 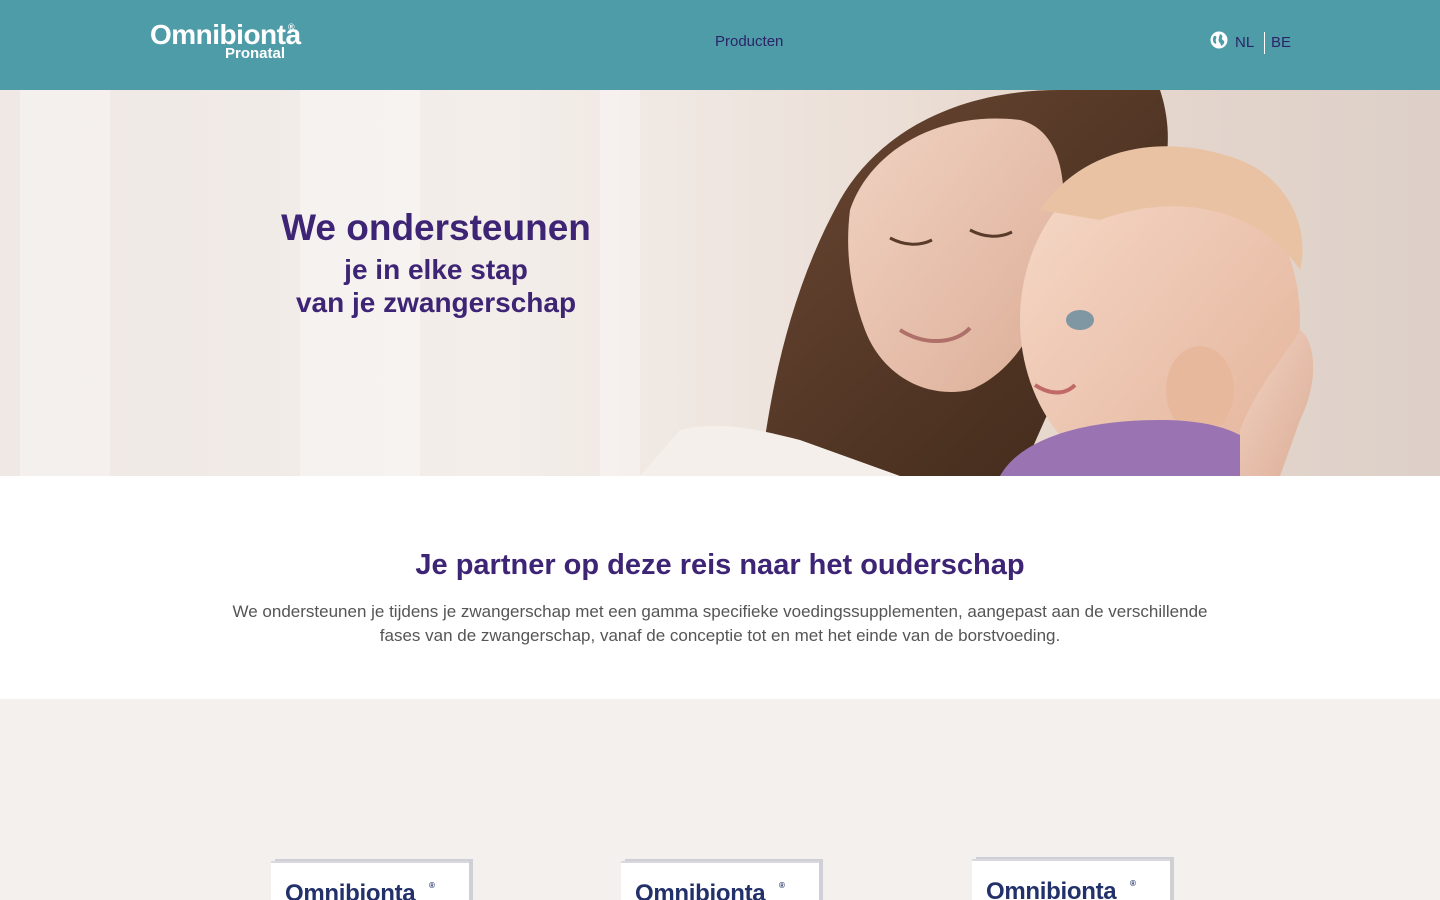 What do you see at coordinates (291, 27) in the screenshot?
I see `logo-registered-mark: ®` at bounding box center [291, 27].